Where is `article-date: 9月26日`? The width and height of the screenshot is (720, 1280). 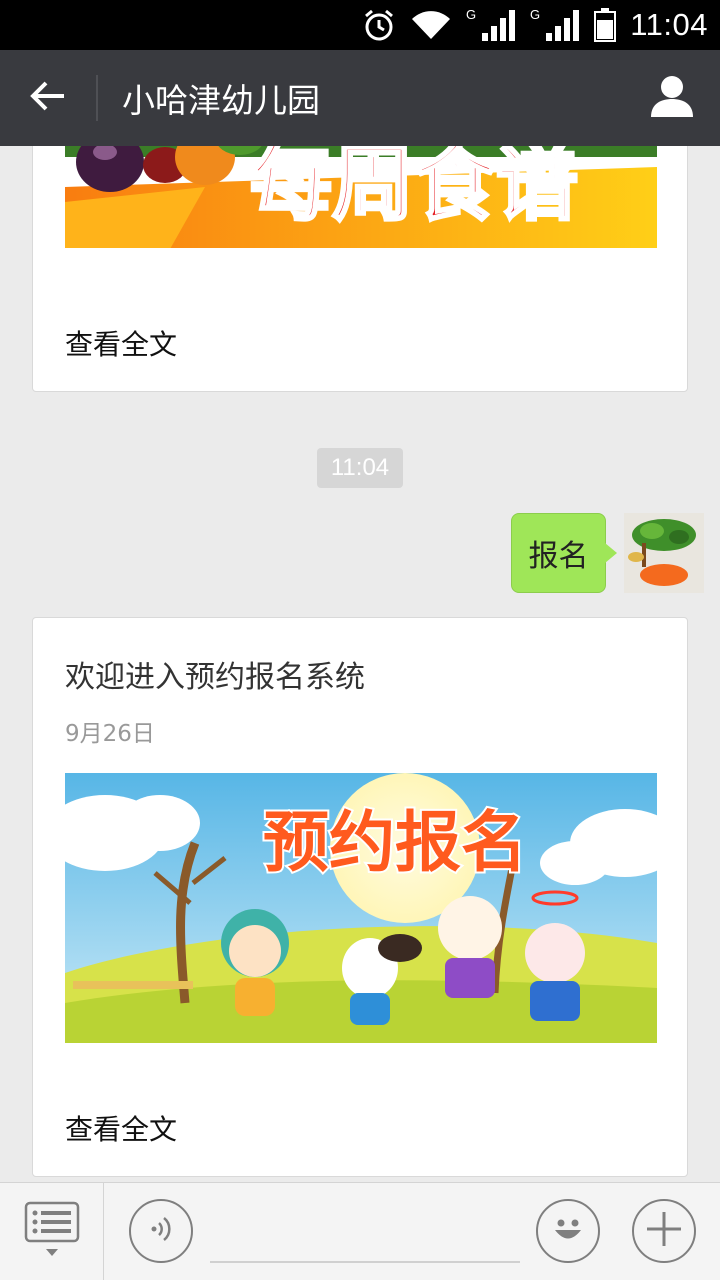
article-date: 9月26日 is located at coordinates (110, 734).